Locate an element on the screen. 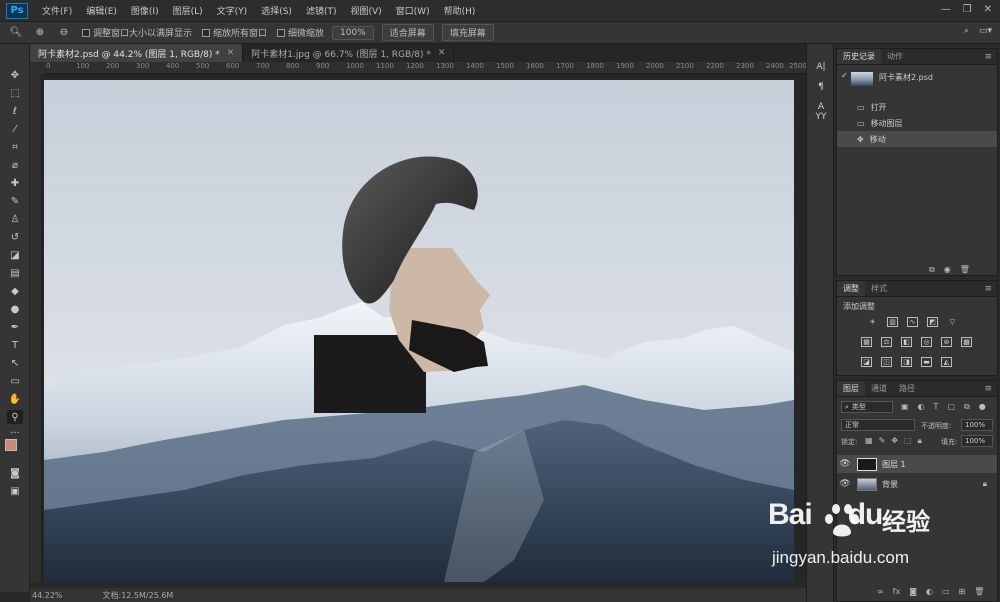 The height and width of the screenshot is (602, 1000). eyedropper-tool-icon: ⌀ is located at coordinates (15, 165).